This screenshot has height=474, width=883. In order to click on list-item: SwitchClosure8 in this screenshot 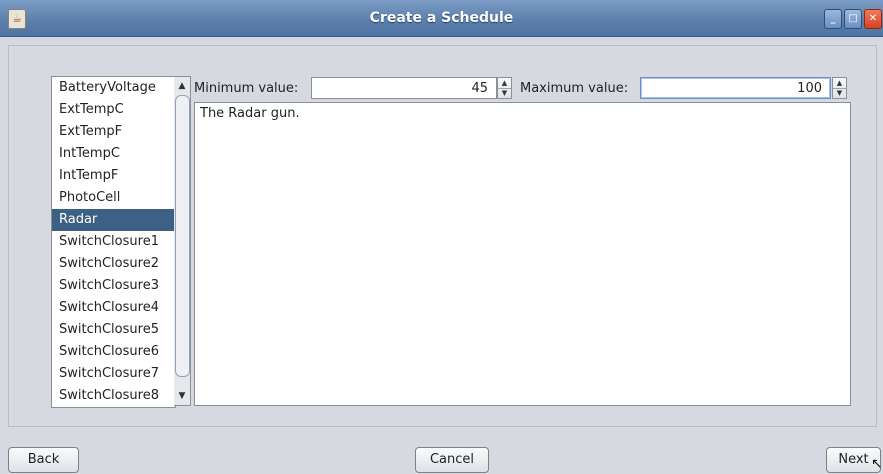, I will do `click(113, 396)`.